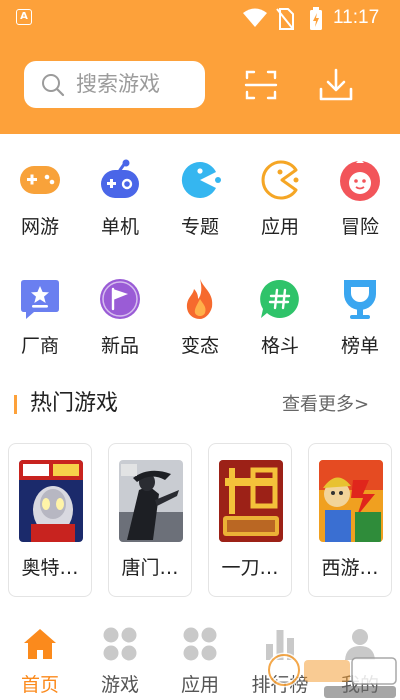  Describe the element at coordinates (325, 405) in the screenshot. I see `see-more-link: 查看更多>` at that location.